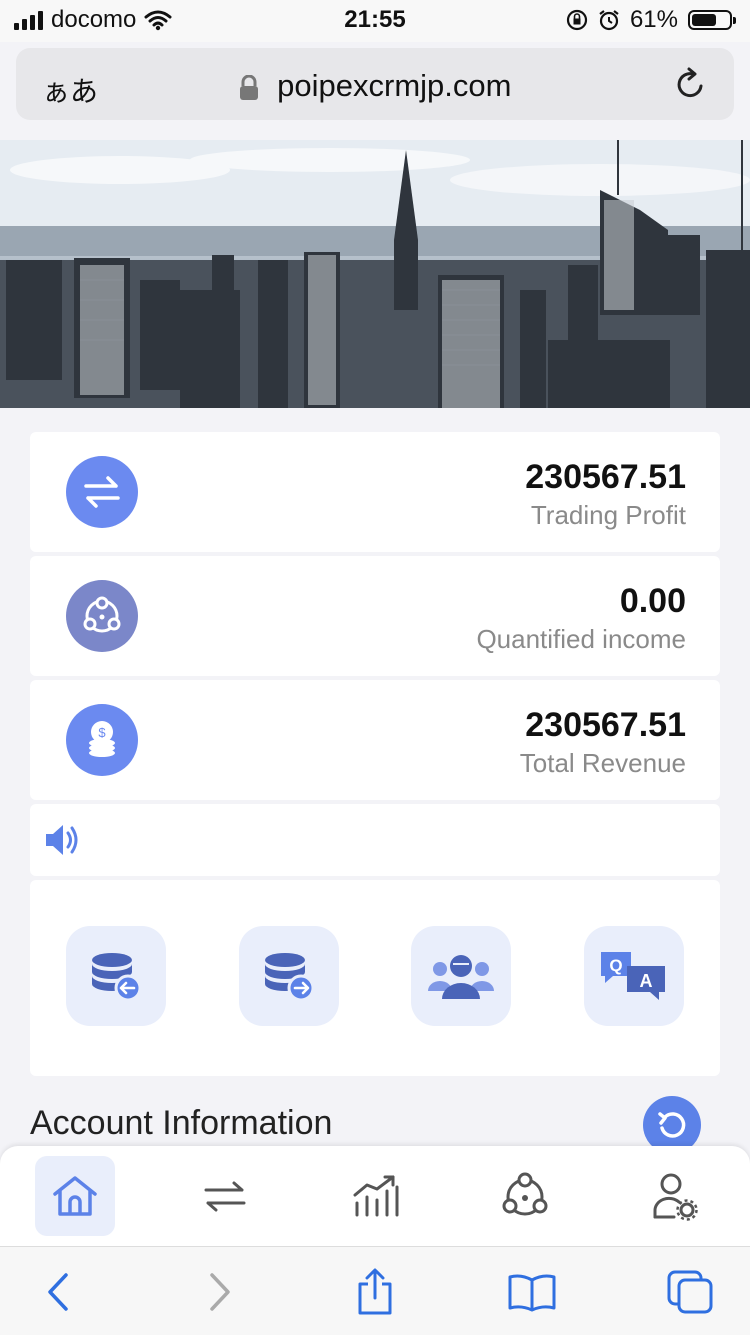 Image resolution: width=750 pixels, height=1335 pixels. I want to click on team-button, so click(461, 976).